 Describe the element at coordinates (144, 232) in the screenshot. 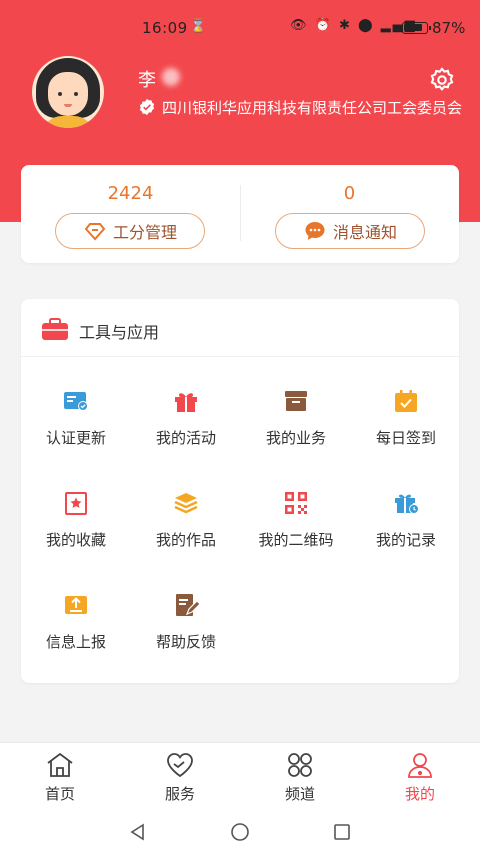

I see `work-points-label: 工分管理` at that location.